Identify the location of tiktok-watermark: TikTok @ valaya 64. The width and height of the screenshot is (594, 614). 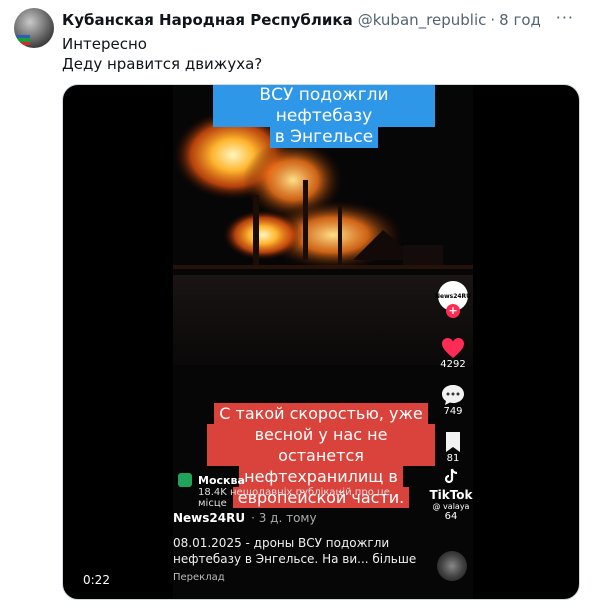
(451, 494).